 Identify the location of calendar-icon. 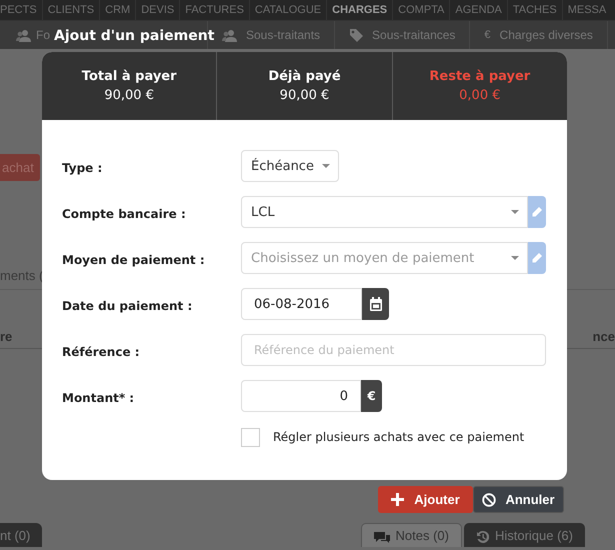
(375, 304).